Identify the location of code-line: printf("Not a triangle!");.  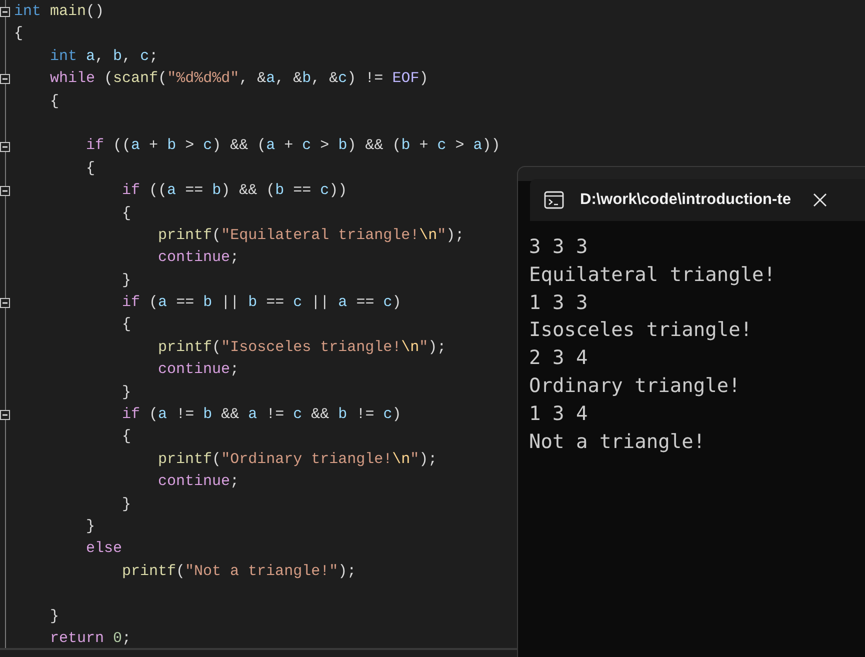
(238, 572).